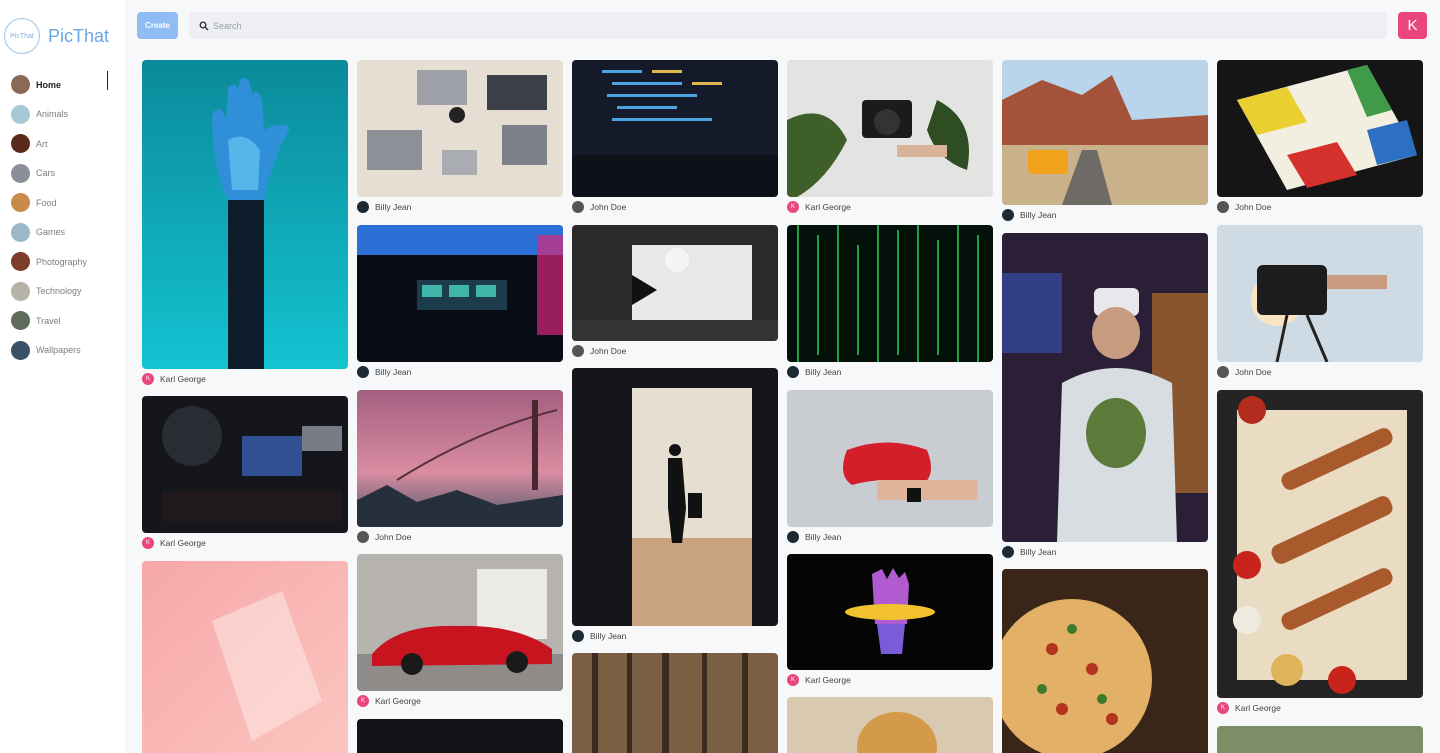  What do you see at coordinates (63, 321) in the screenshot?
I see `sidebar-item-travel: Travel` at bounding box center [63, 321].